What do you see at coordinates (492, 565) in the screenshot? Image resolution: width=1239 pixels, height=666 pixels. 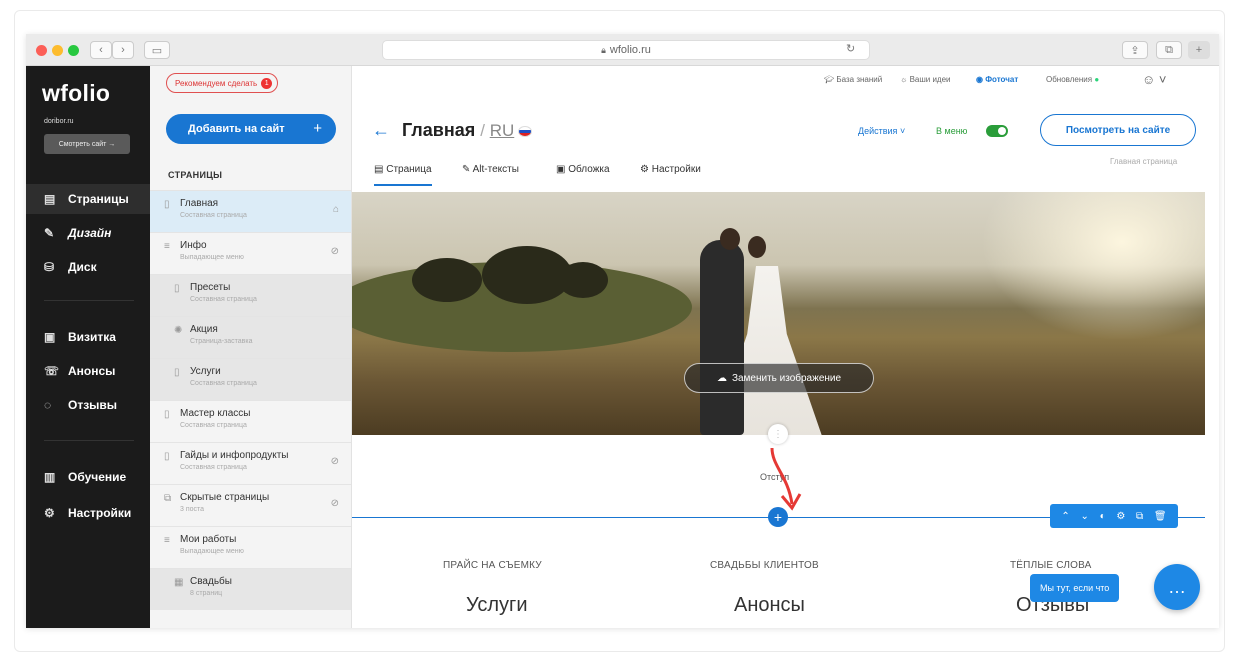 I see `column-heading: ПРАЙС НА СЪЕМКУ` at bounding box center [492, 565].